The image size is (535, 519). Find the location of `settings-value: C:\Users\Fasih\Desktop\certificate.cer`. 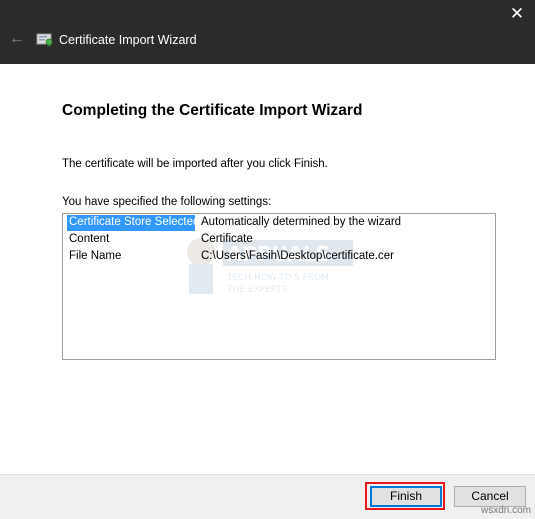

settings-value: C:\Users\Fasih\Desktop\certificate.cer is located at coordinates (298, 256).